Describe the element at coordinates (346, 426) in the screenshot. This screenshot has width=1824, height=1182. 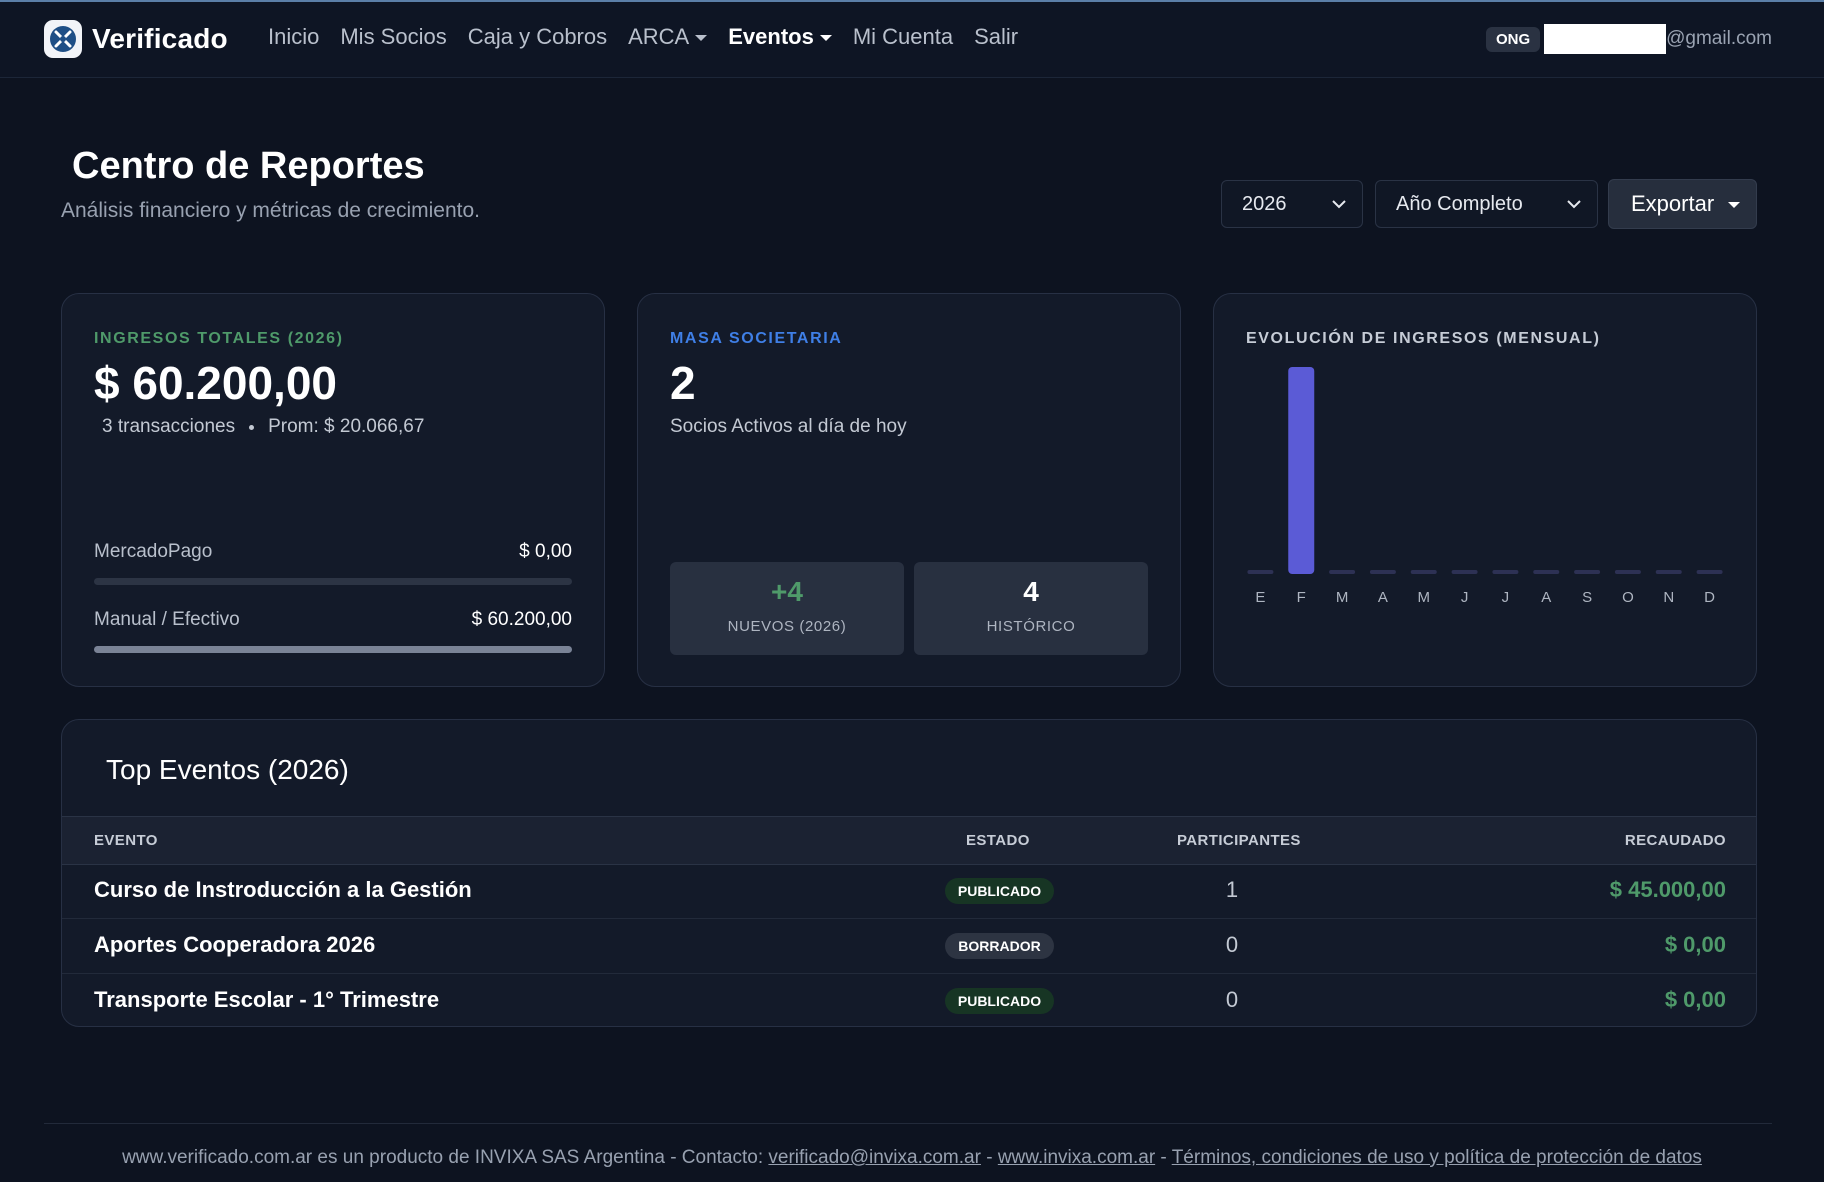
I see `average-amount: Prom: $ 20.066,67` at that location.